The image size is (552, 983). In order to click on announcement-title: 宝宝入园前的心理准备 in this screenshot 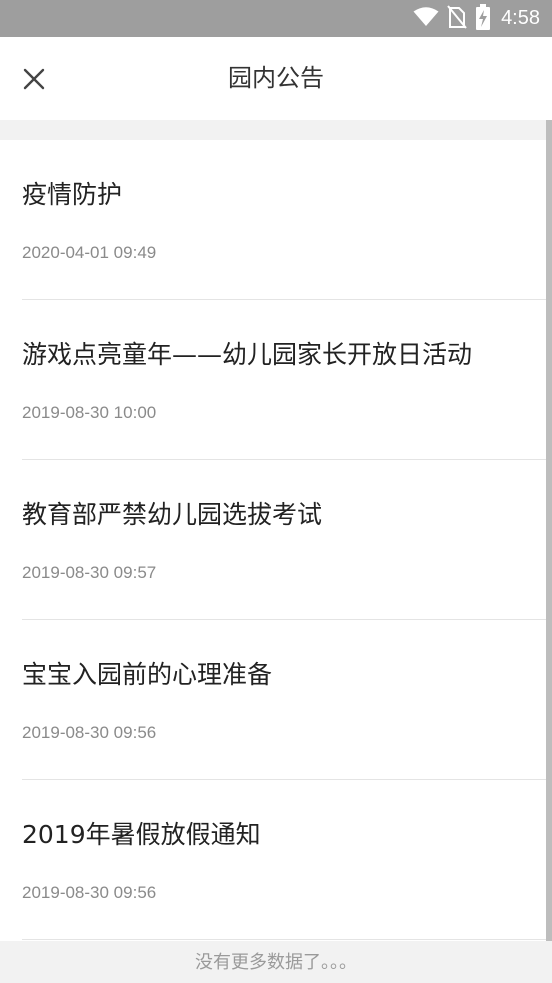, I will do `click(147, 674)`.